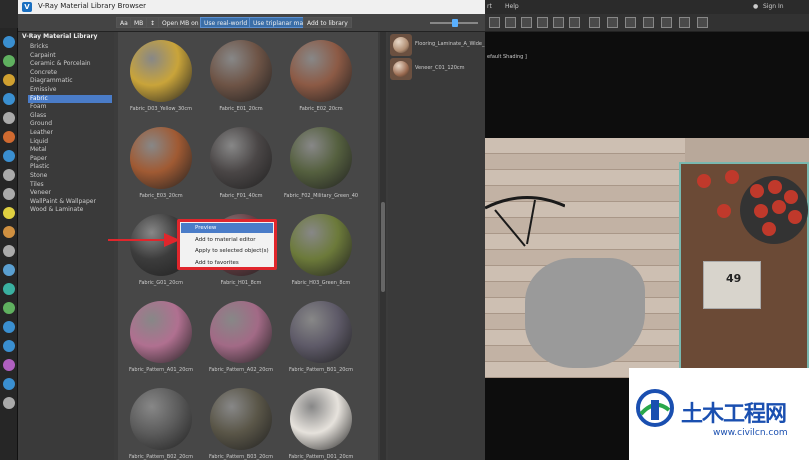  Describe the element at coordinates (70, 81) in the screenshot. I see `tree-item-diagrammatic: Diagrammatic` at that location.